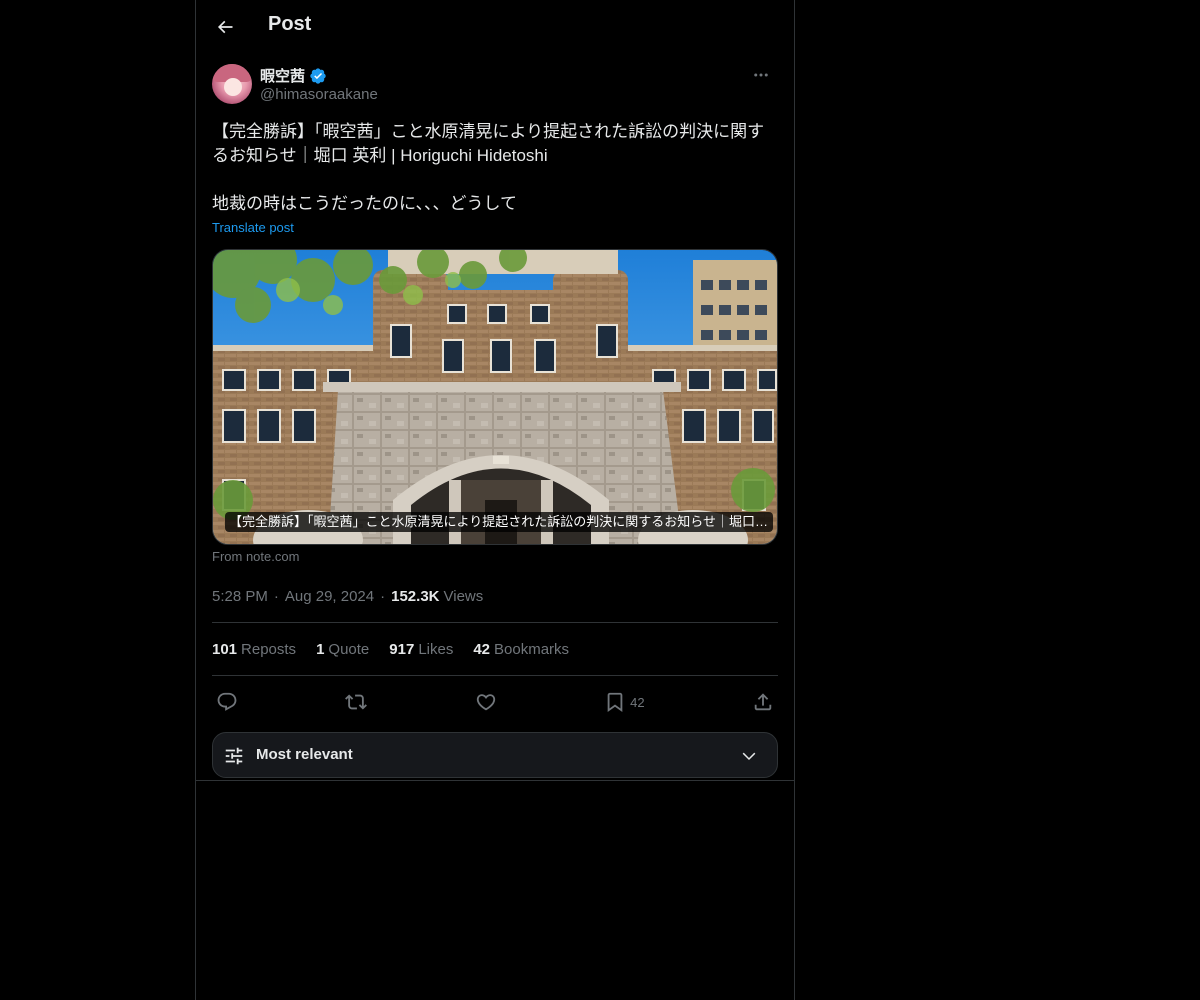  Describe the element at coordinates (364, 203) in the screenshot. I see `post-text-line-2: 地裁の時はこうだったのに、、、どうして` at that location.